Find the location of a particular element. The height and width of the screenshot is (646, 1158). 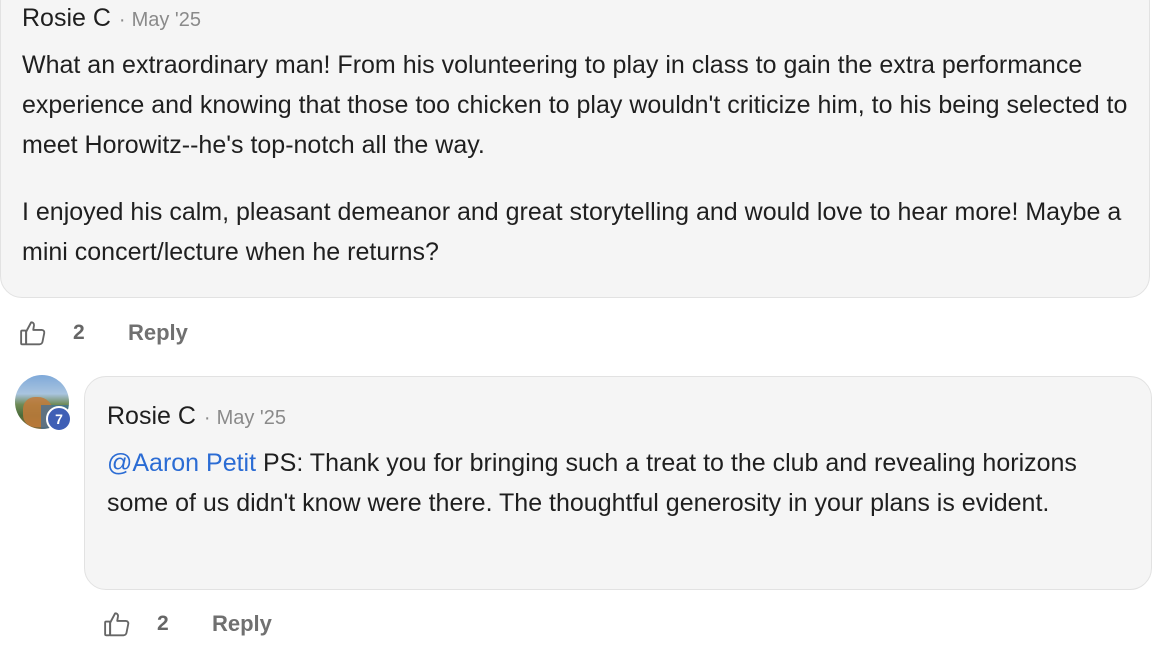

user-level-badge: 7 is located at coordinates (59, 419).